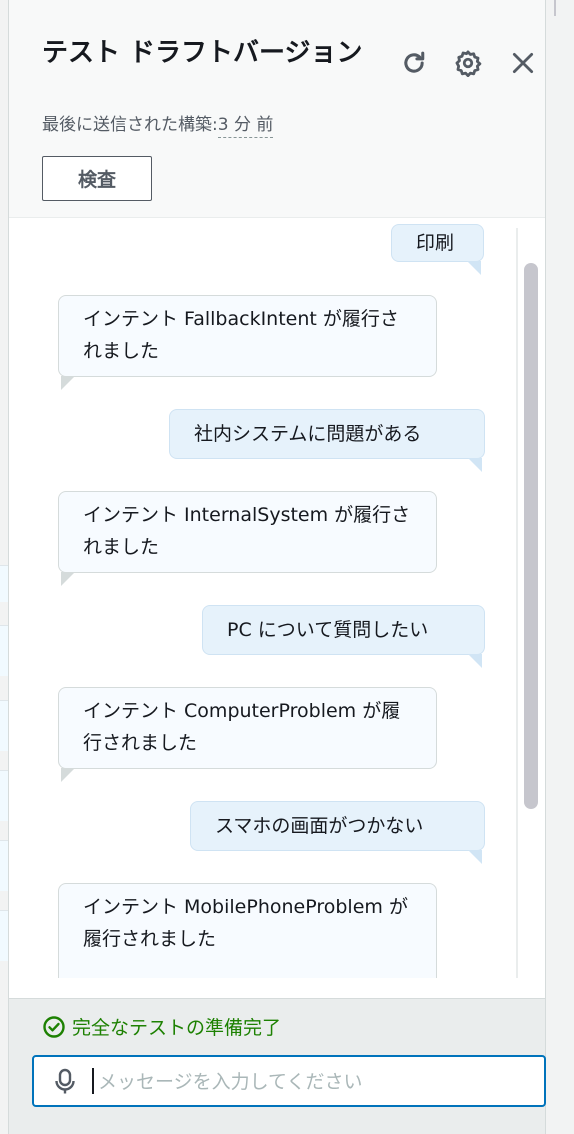 This screenshot has height=1134, width=574. I want to click on user-message: PC について質問したい, so click(343, 636).